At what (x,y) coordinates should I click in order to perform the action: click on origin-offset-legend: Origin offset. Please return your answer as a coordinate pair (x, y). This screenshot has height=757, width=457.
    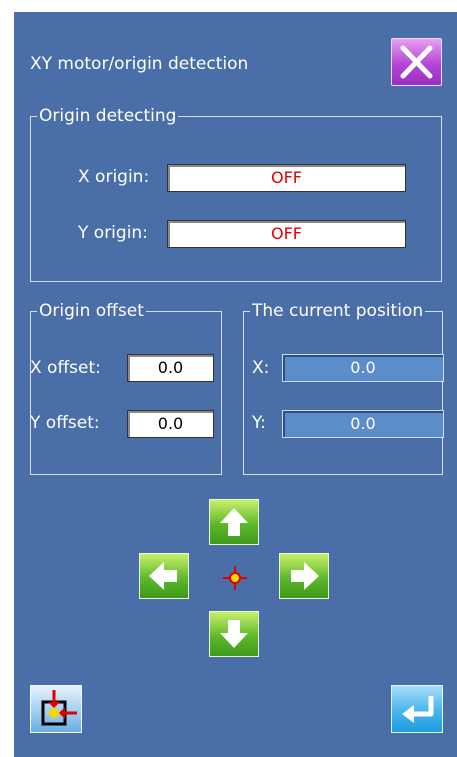
    Looking at the image, I should click on (91, 311).